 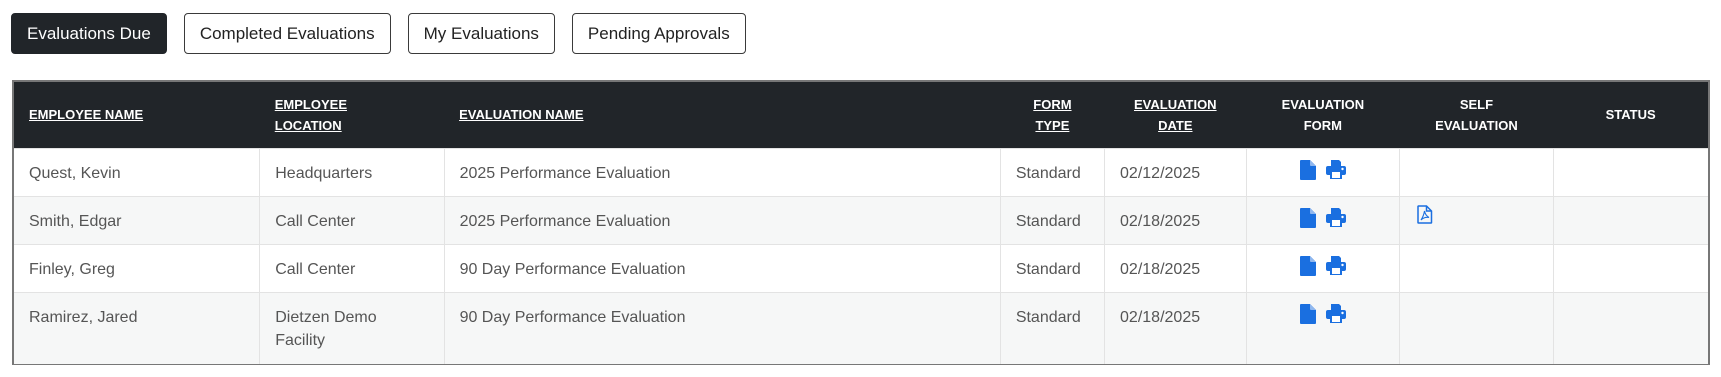 I want to click on header-evaluation-form-line1: EVALUATION, so click(x=1323, y=104).